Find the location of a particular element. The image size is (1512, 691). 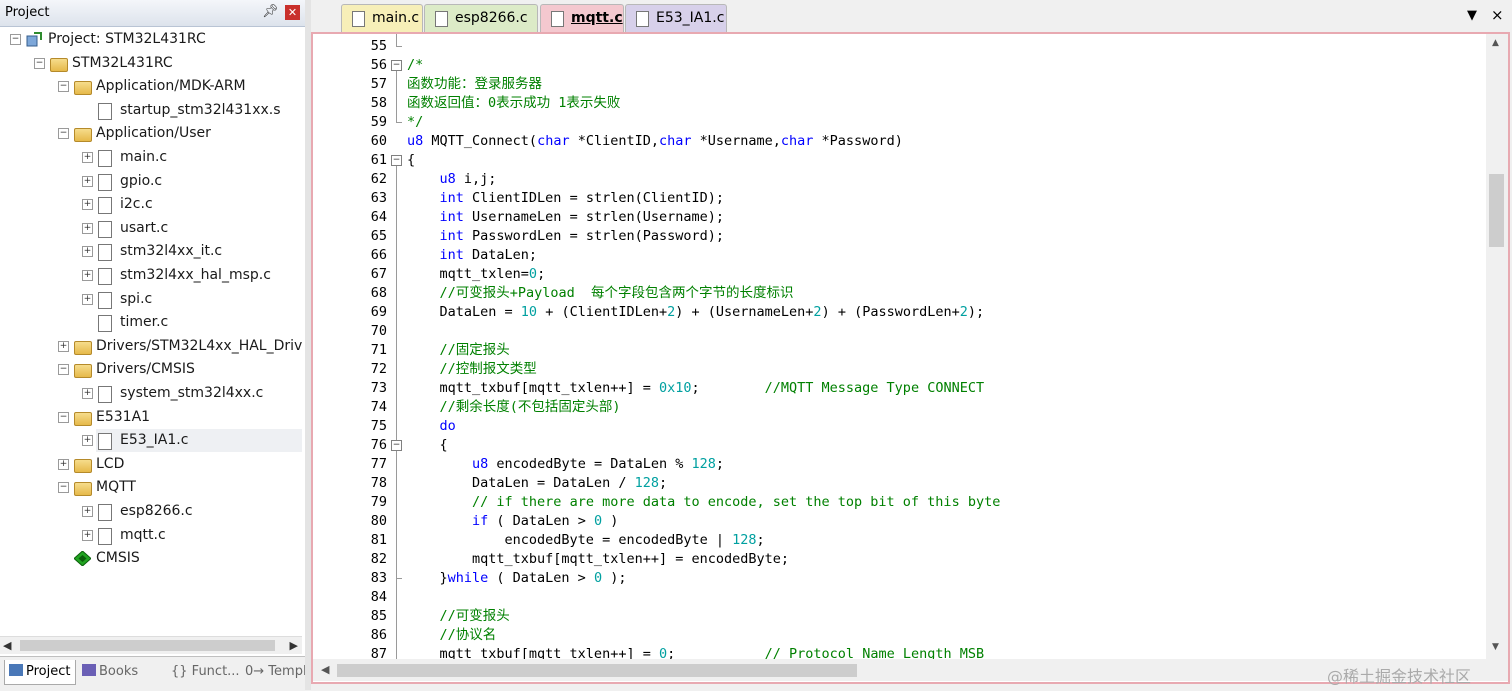

code-line: */ is located at coordinates (415, 122).